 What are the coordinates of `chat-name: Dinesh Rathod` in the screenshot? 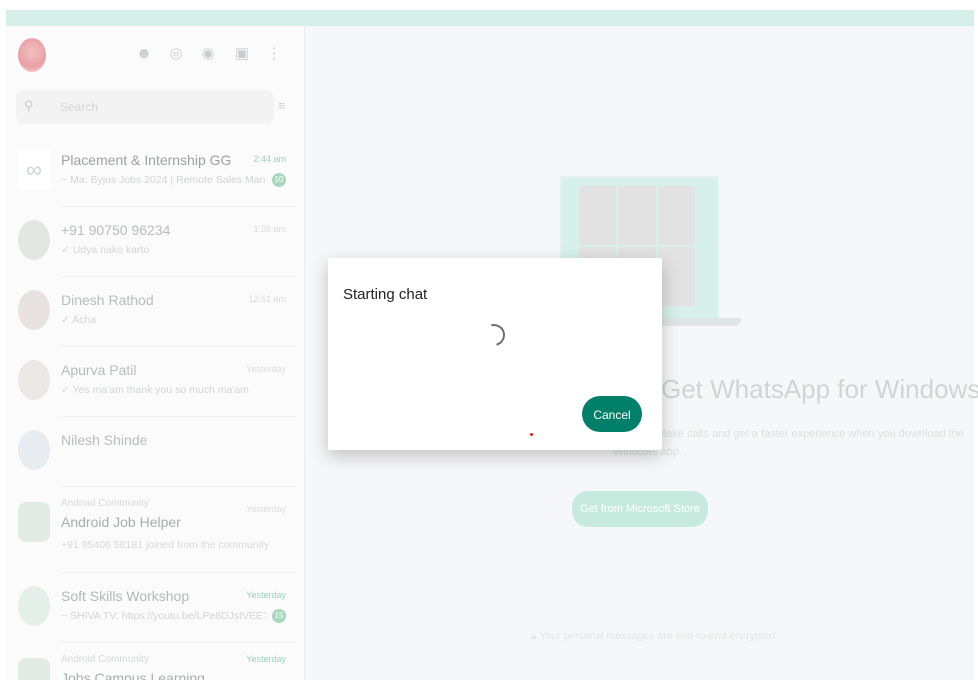 It's located at (107, 300).